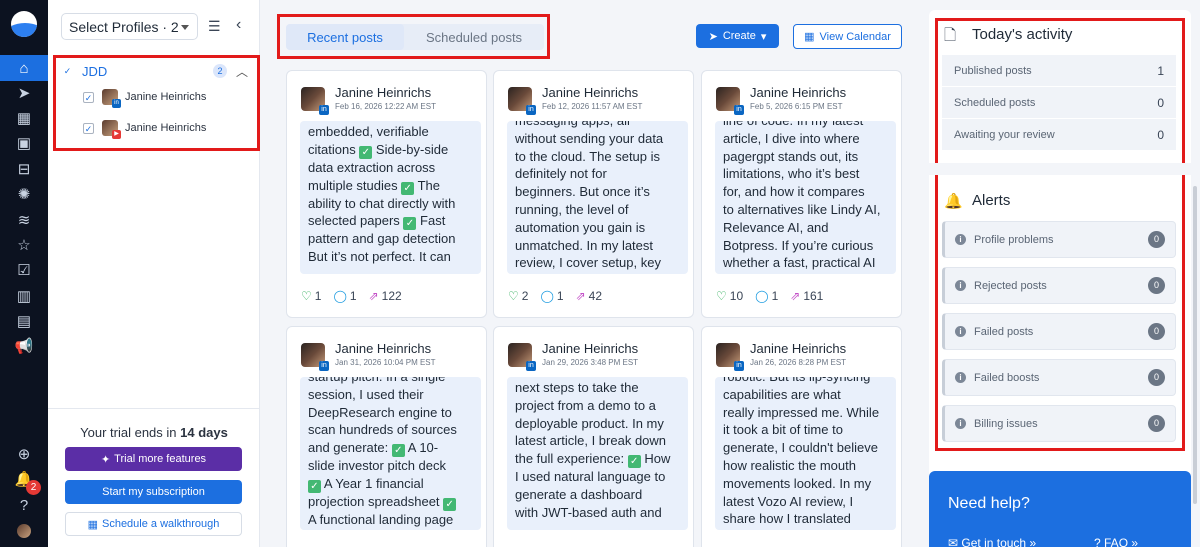 Image resolution: width=1200 pixels, height=547 pixels. Describe the element at coordinates (378, 150) in the screenshot. I see `post-line: citations ✓ Side-by-side` at that location.